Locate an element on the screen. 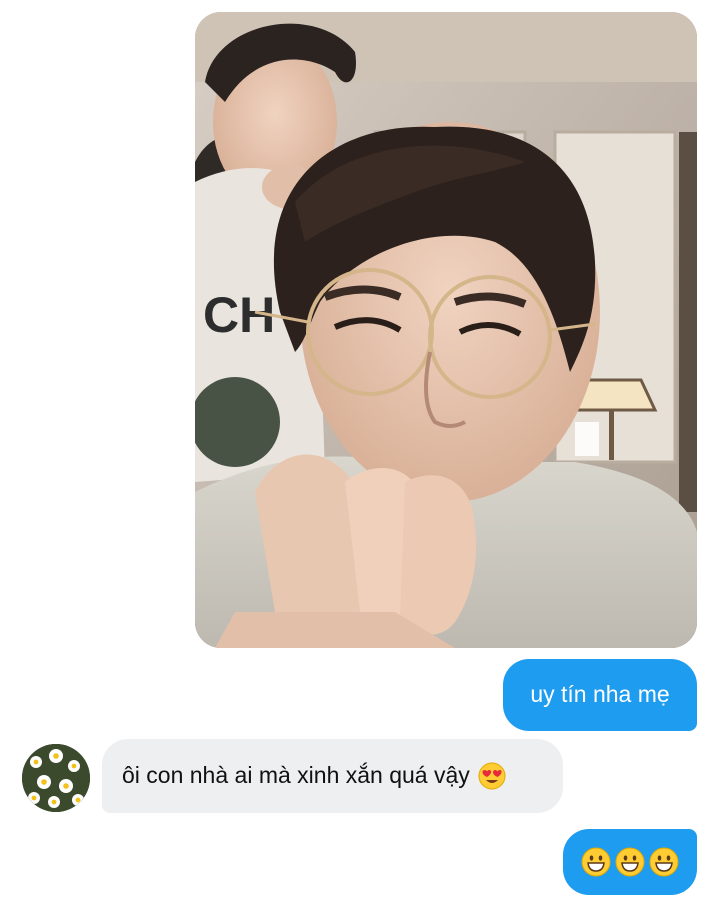  message-text: uy tín nha mẹ is located at coordinates (600, 694).